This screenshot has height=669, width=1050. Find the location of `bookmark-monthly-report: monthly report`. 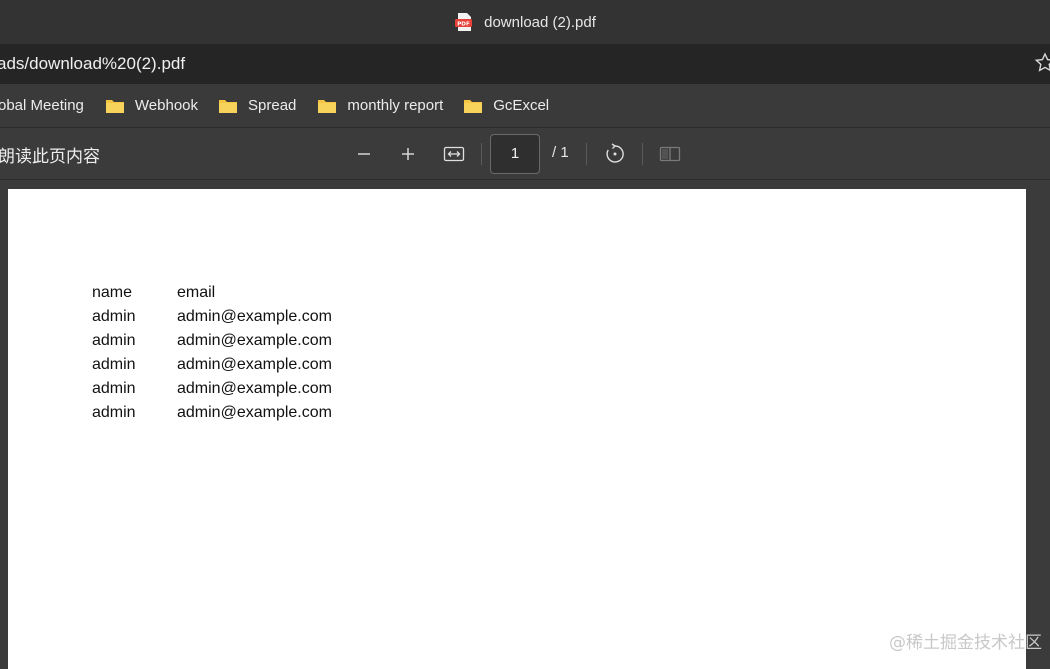

bookmark-monthly-report: monthly report is located at coordinates (380, 106).